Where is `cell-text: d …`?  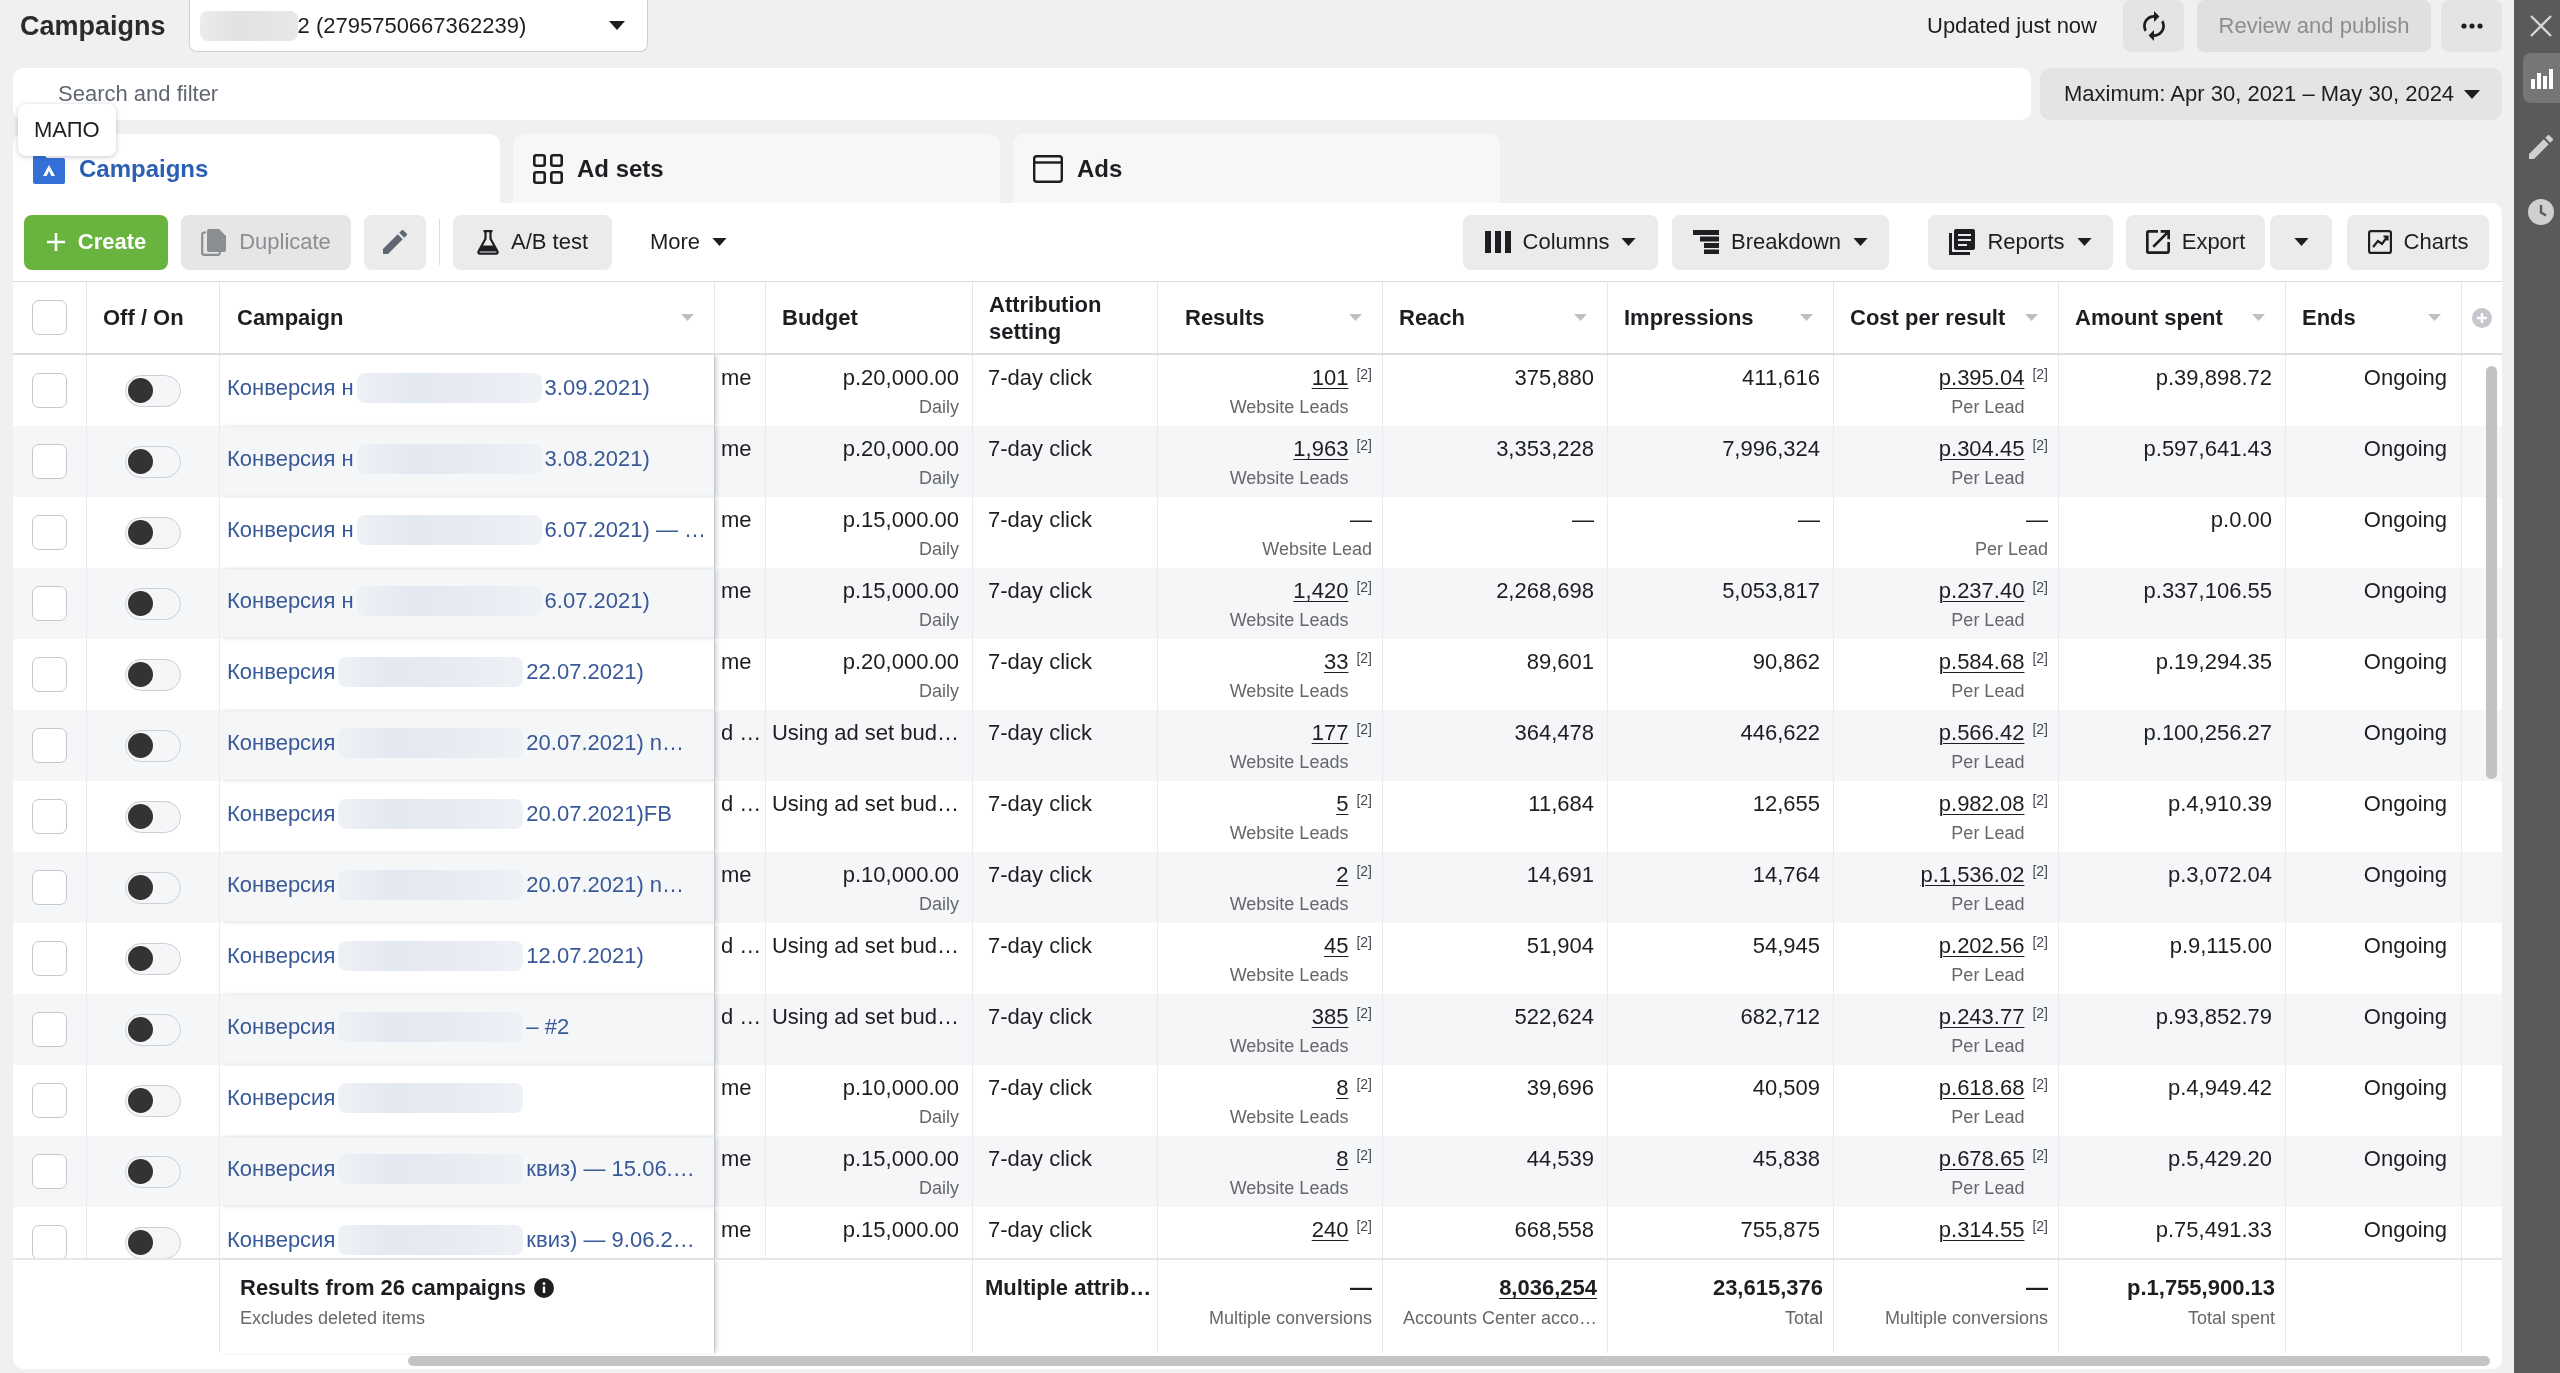 cell-text: d … is located at coordinates (741, 946).